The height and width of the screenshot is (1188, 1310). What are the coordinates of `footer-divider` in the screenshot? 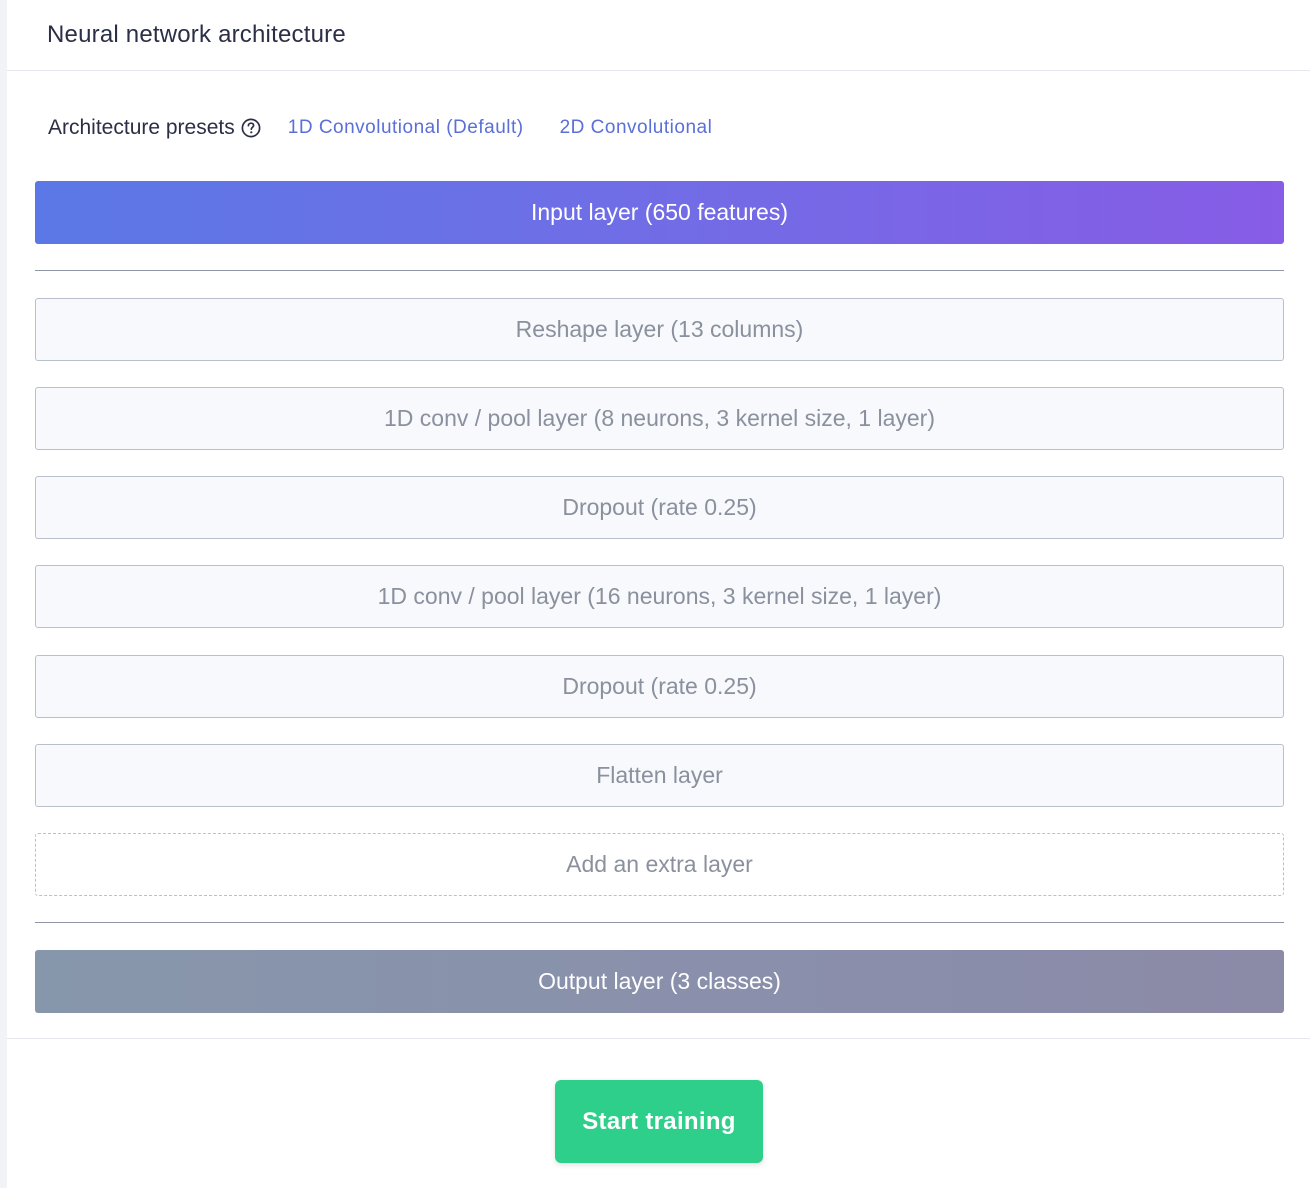 It's located at (658, 1038).